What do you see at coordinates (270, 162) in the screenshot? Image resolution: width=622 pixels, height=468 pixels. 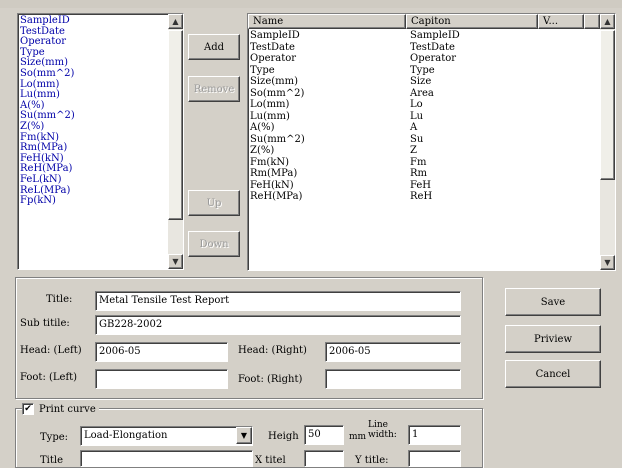 I see `grid-cell-name: Fm(kN)` at bounding box center [270, 162].